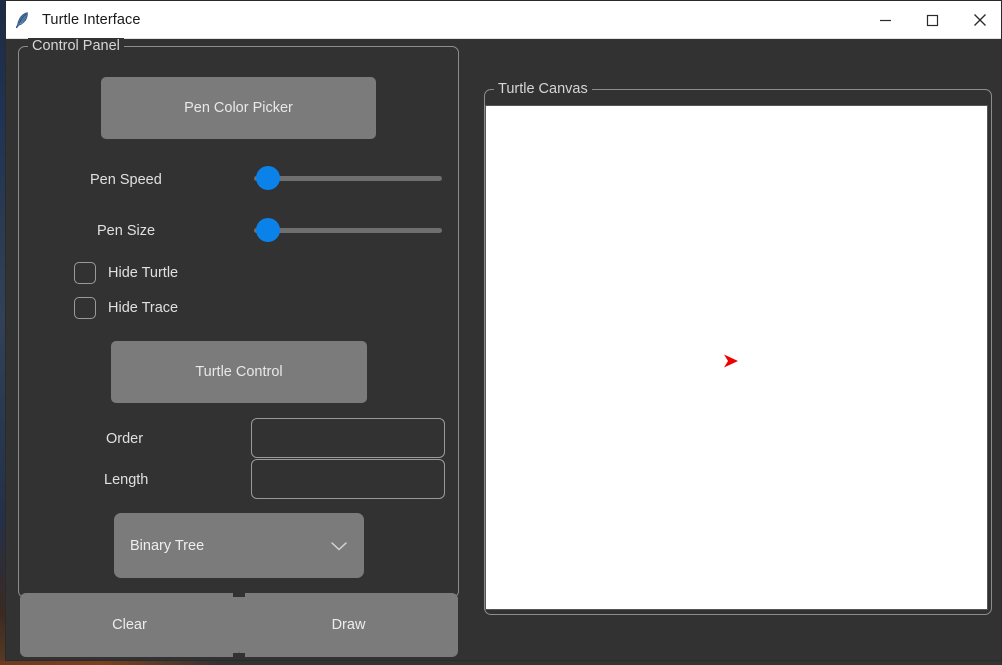 The height and width of the screenshot is (665, 1002). I want to click on hide-turtle-checkbox, so click(85, 273).